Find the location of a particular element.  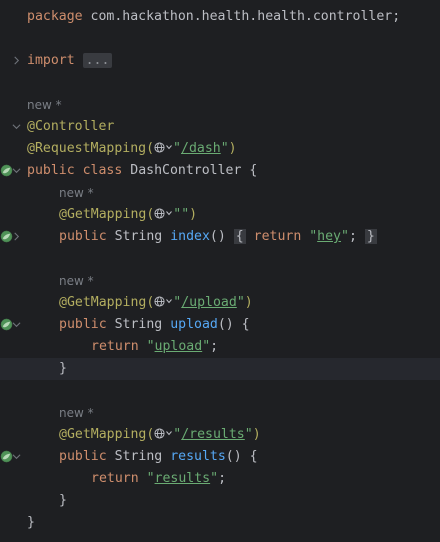

annotation-controller: @Controller is located at coordinates (71, 126).